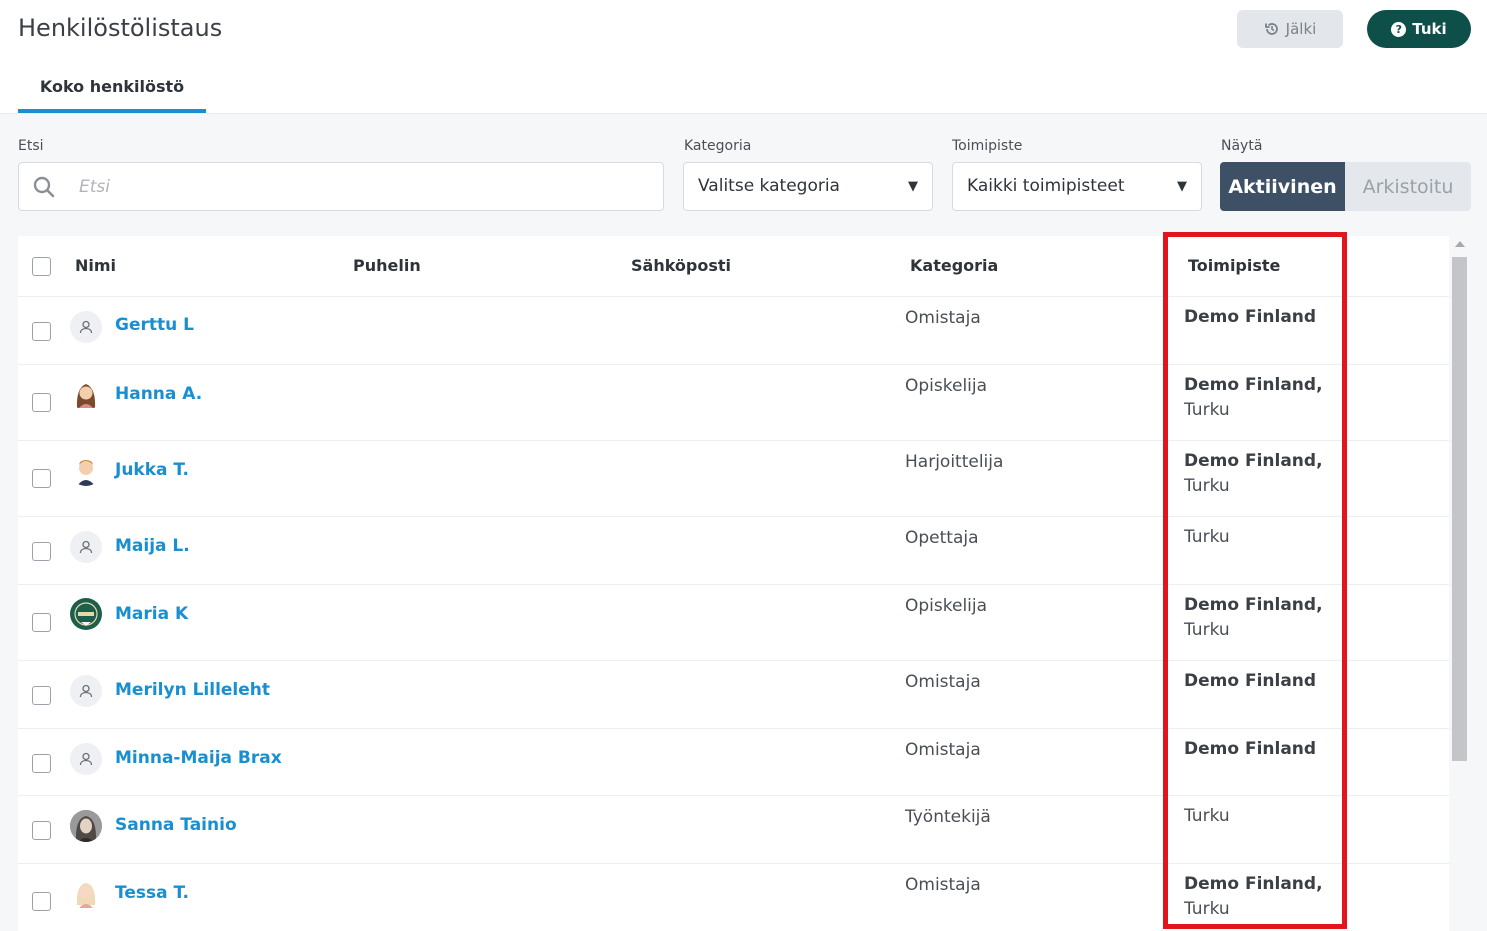 The height and width of the screenshot is (931, 1487). Describe the element at coordinates (1282, 186) in the screenshot. I see `show-active-toggle: Aktiivinen` at that location.